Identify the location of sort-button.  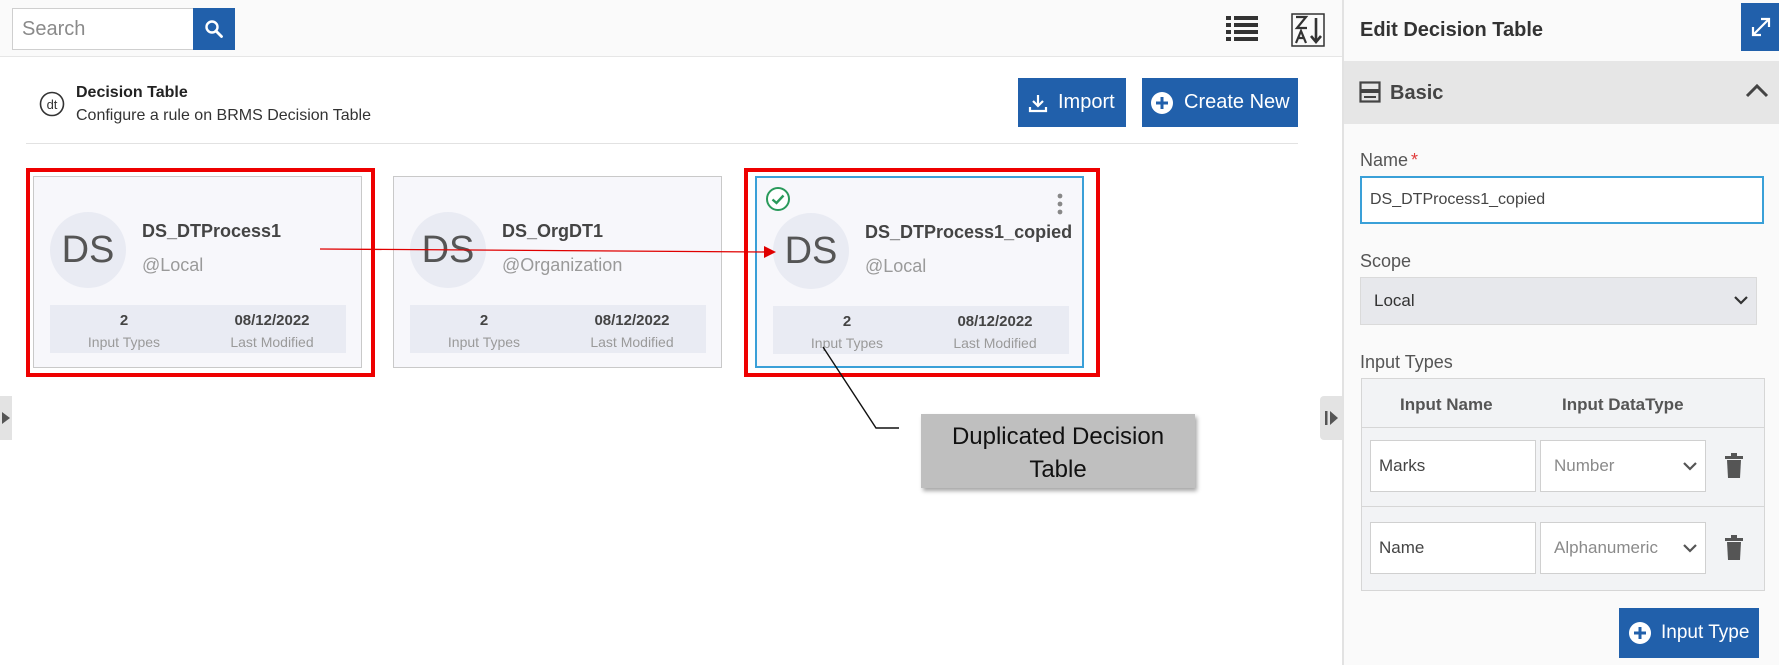
(1308, 30).